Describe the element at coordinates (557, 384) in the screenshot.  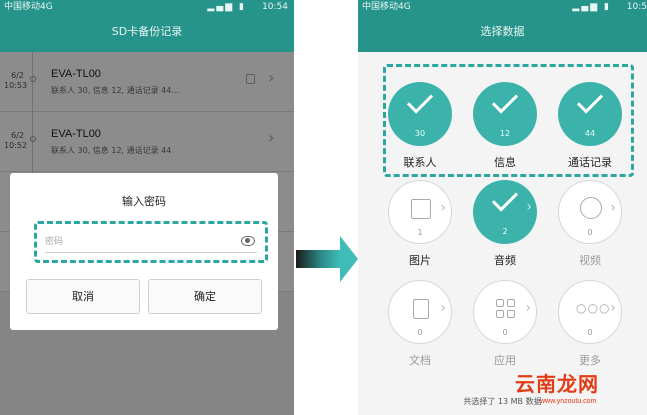
I see `watermark-logo: 云南龙网` at that location.